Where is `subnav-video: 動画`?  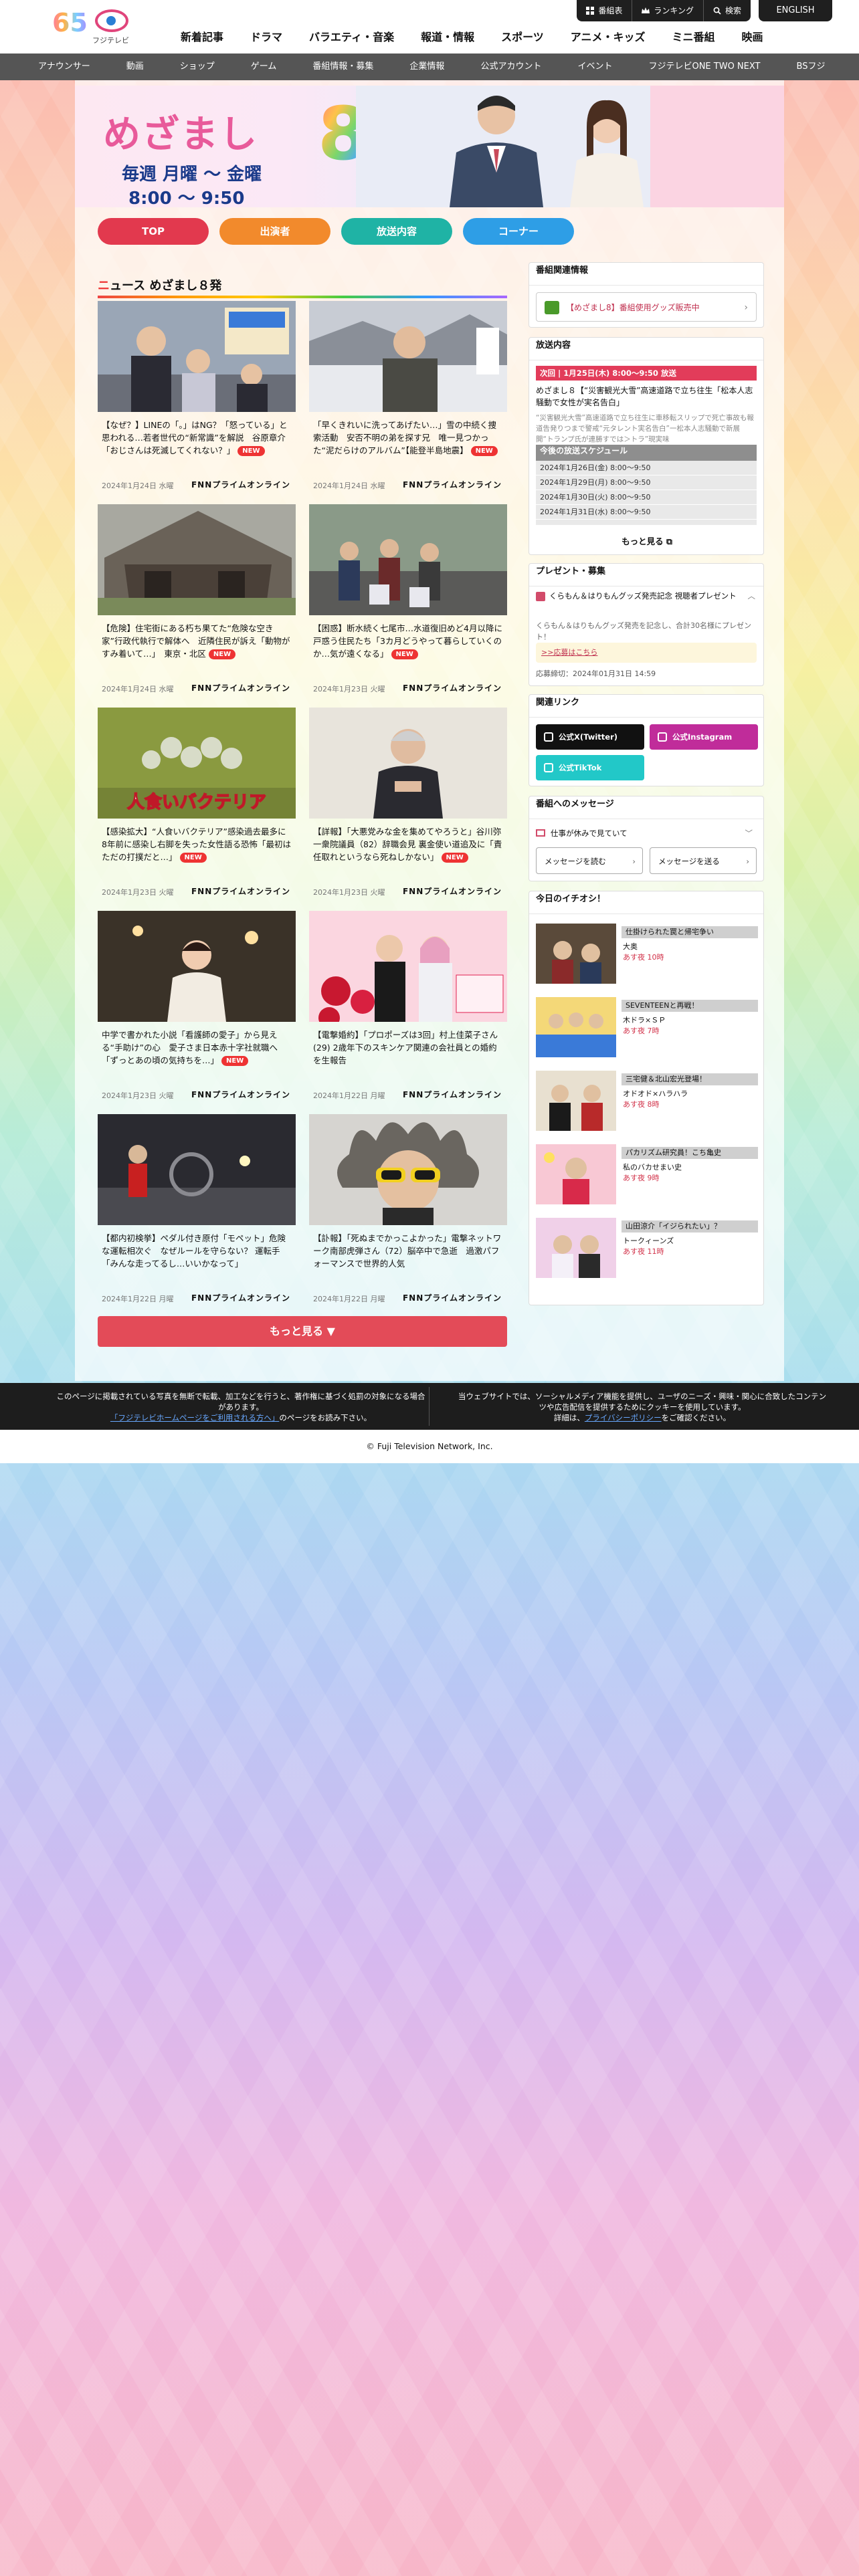 subnav-video: 動画 is located at coordinates (135, 66).